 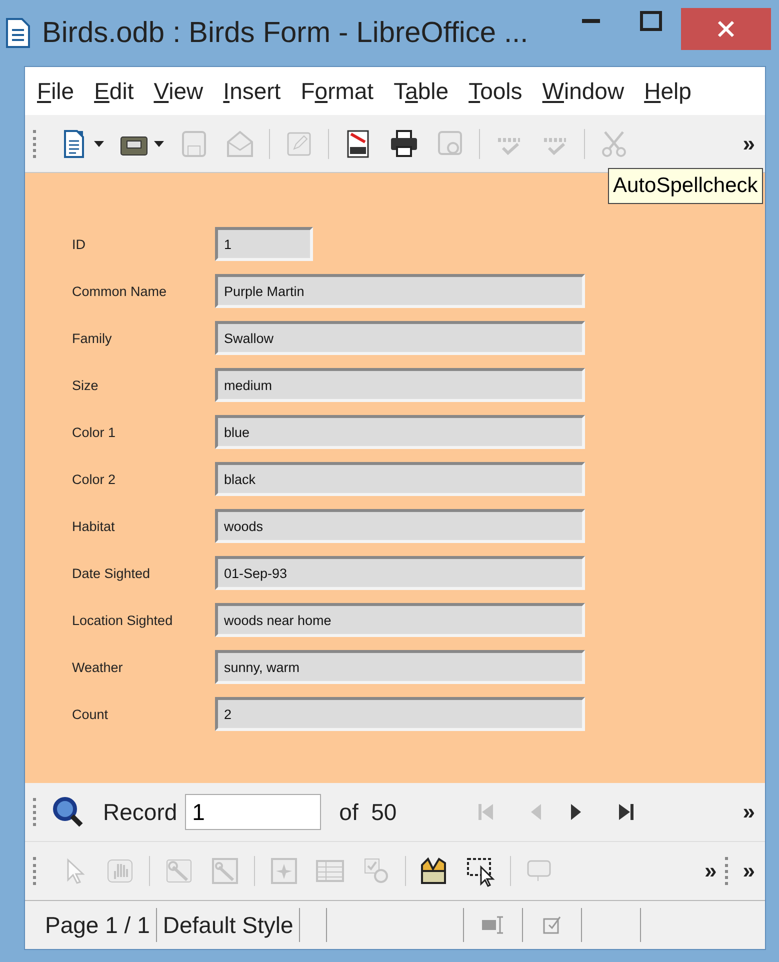 What do you see at coordinates (400, 291) in the screenshot?
I see `text-field: Purple Martin` at bounding box center [400, 291].